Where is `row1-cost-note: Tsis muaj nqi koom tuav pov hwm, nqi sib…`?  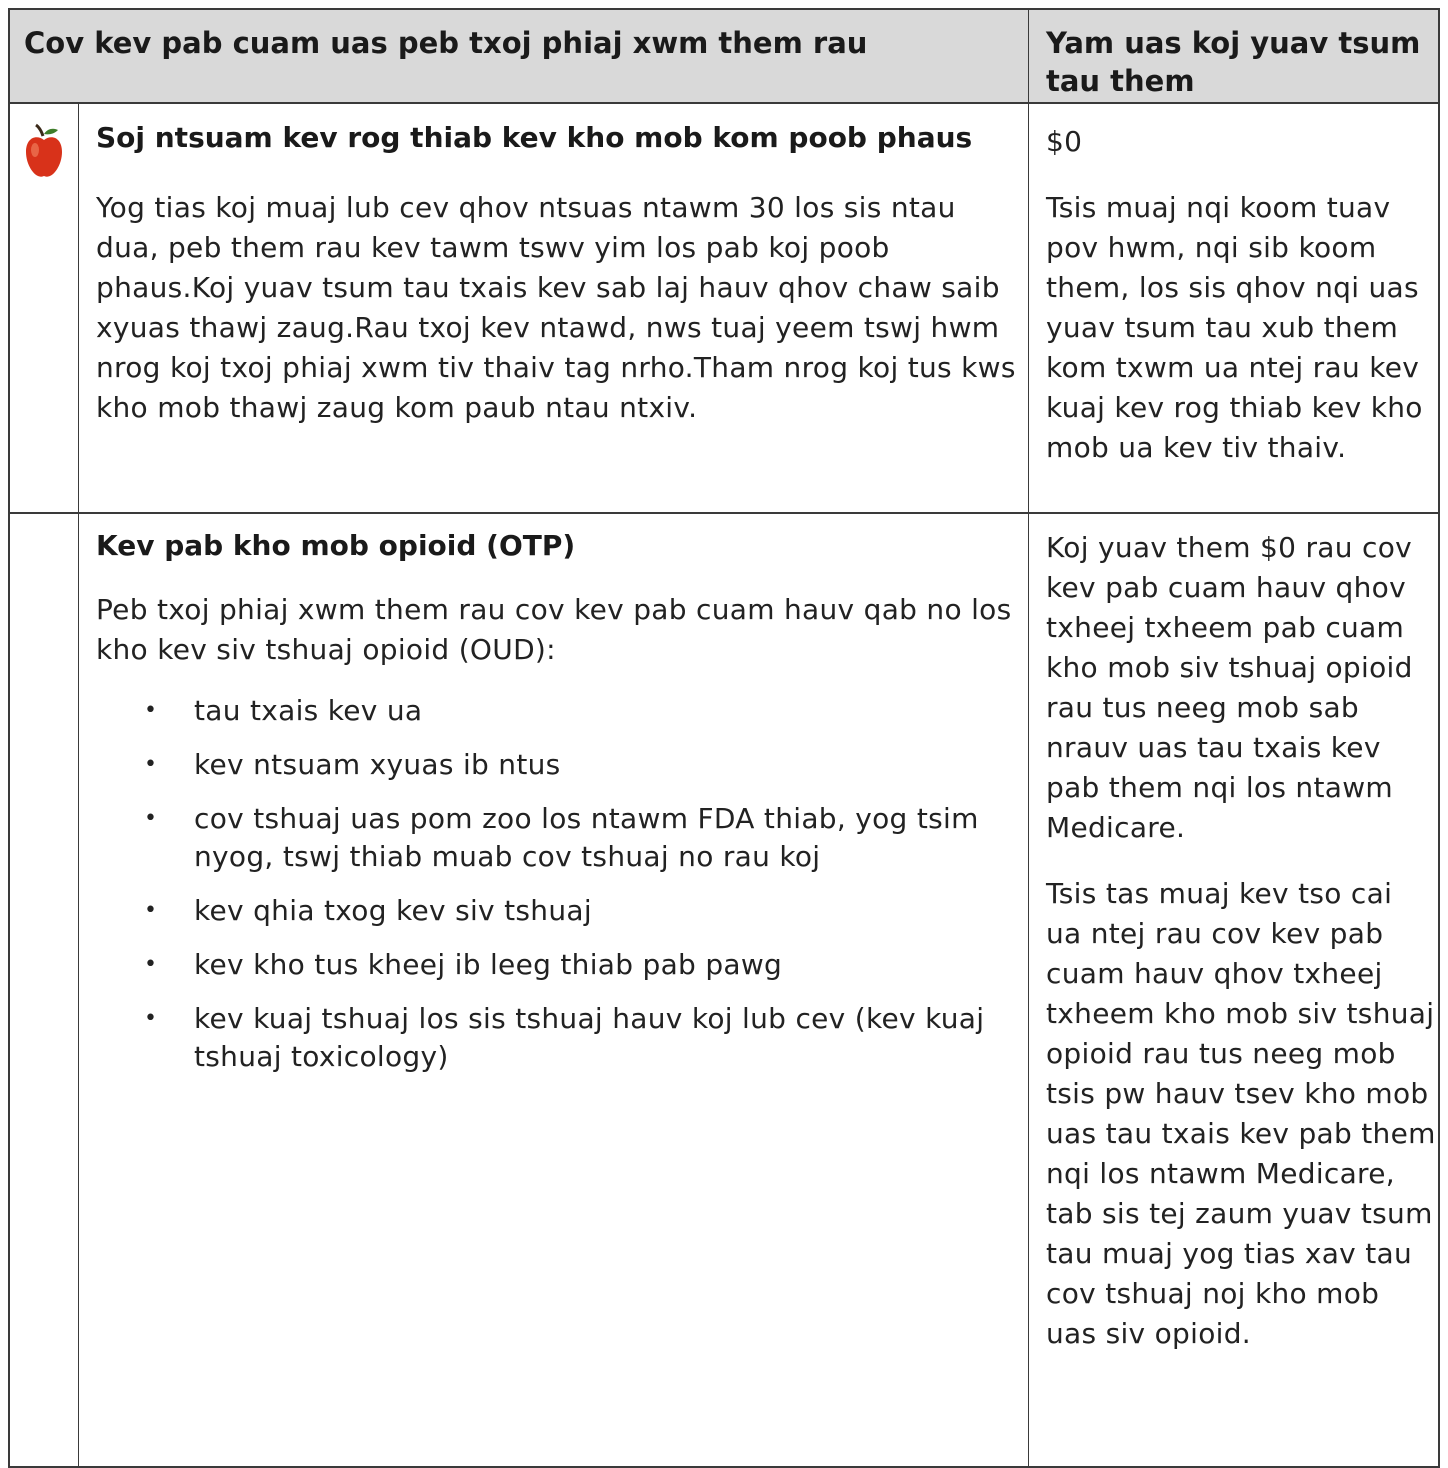 row1-cost-note: Tsis muaj nqi koom tuav pov hwm, nqi sib… is located at coordinates (1234, 327).